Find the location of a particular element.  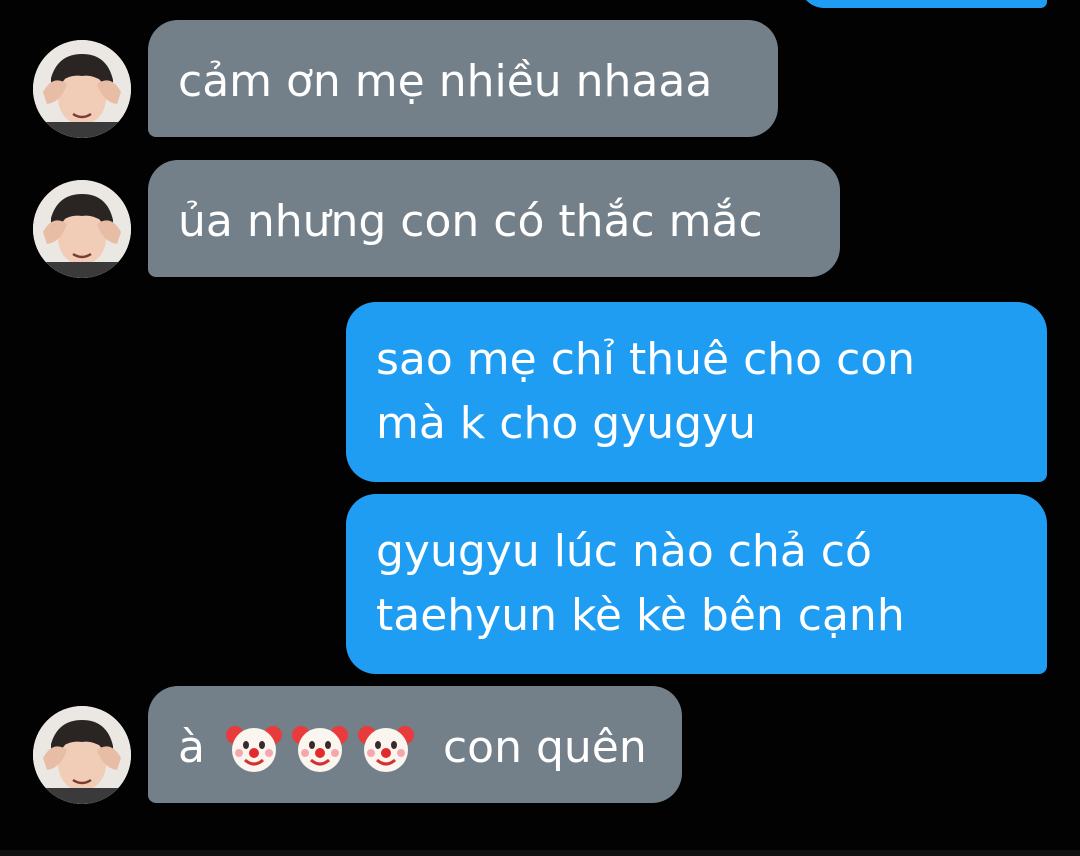

message-text: à con quên is located at coordinates (412, 748).